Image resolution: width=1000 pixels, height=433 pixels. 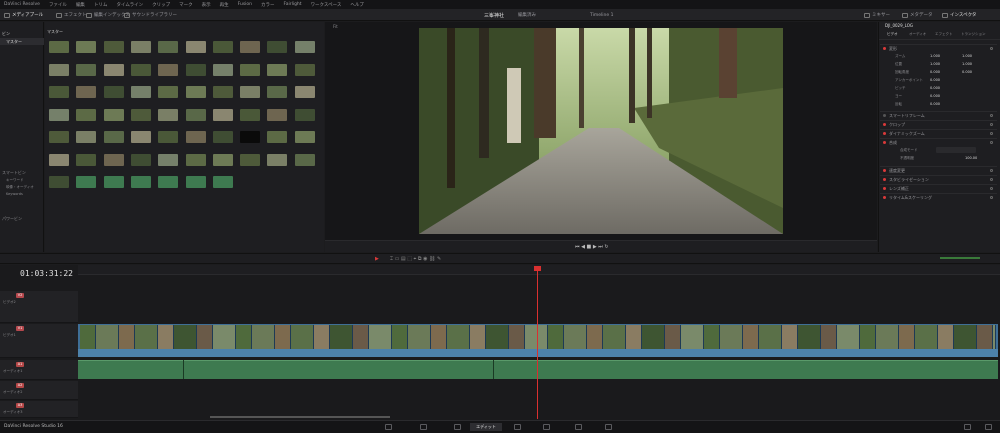 What do you see at coordinates (80, 5) in the screenshot?
I see `menu-item: 編集` at bounding box center [80, 5].